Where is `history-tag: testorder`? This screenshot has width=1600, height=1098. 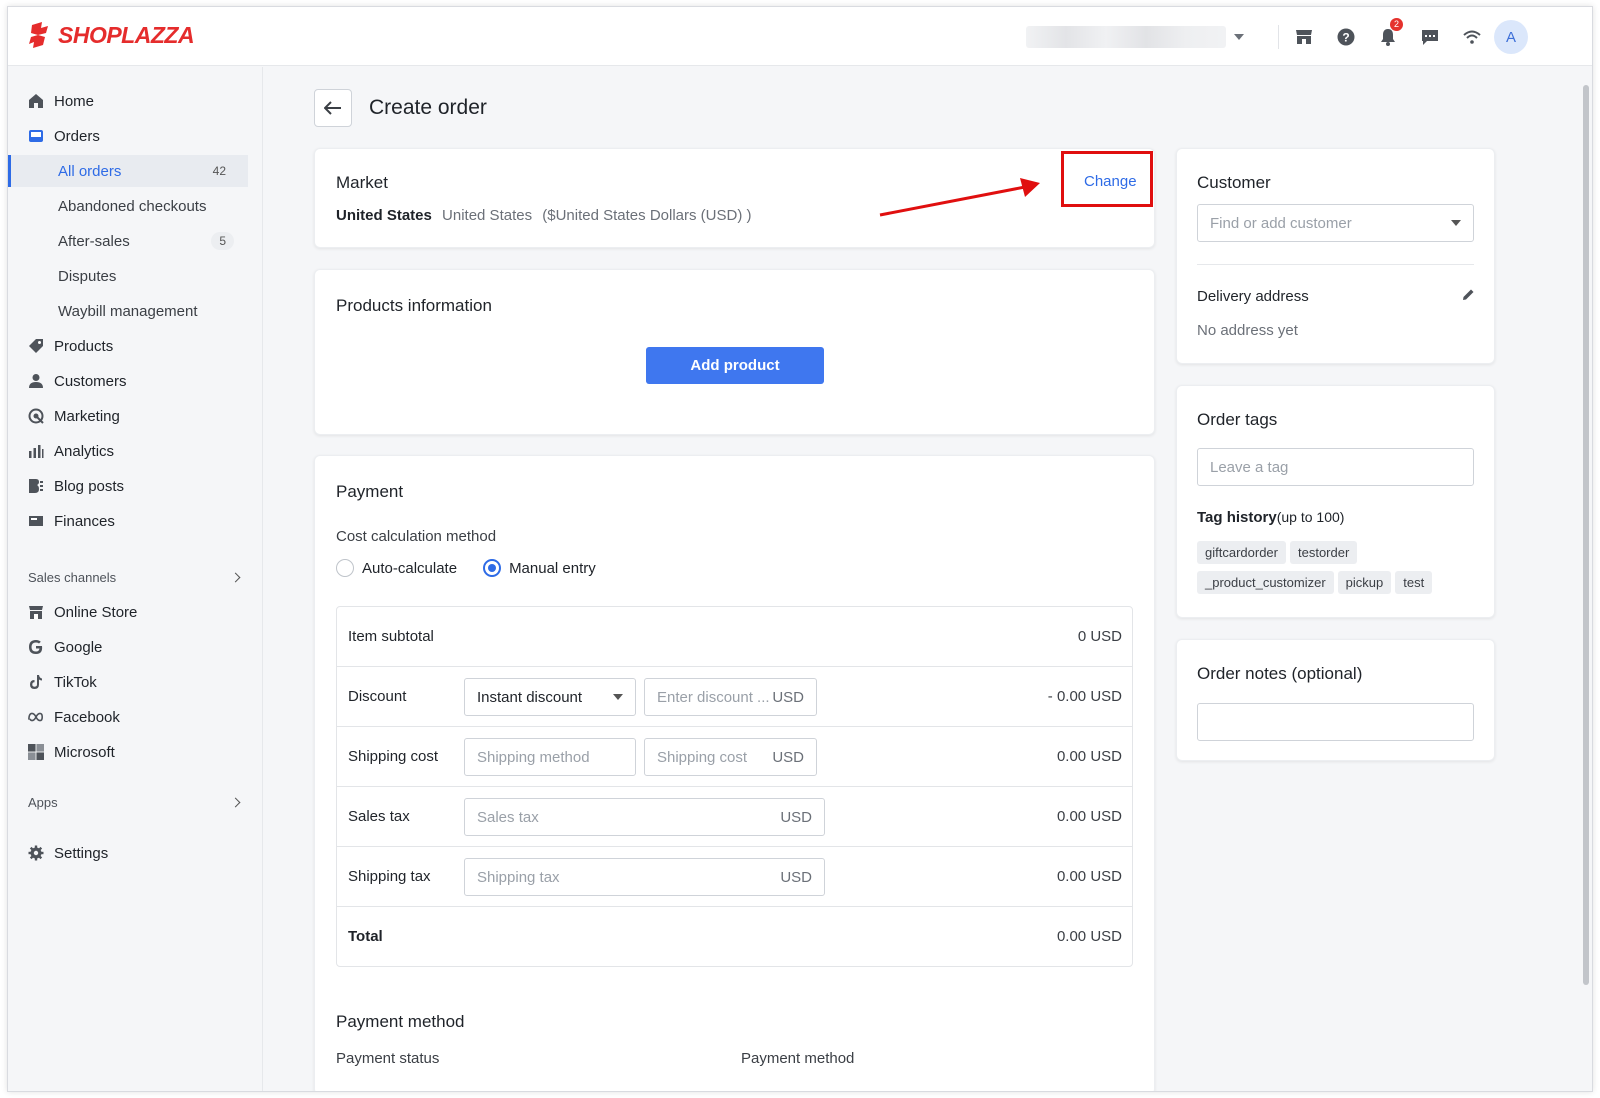
history-tag: testorder is located at coordinates (1323, 552).